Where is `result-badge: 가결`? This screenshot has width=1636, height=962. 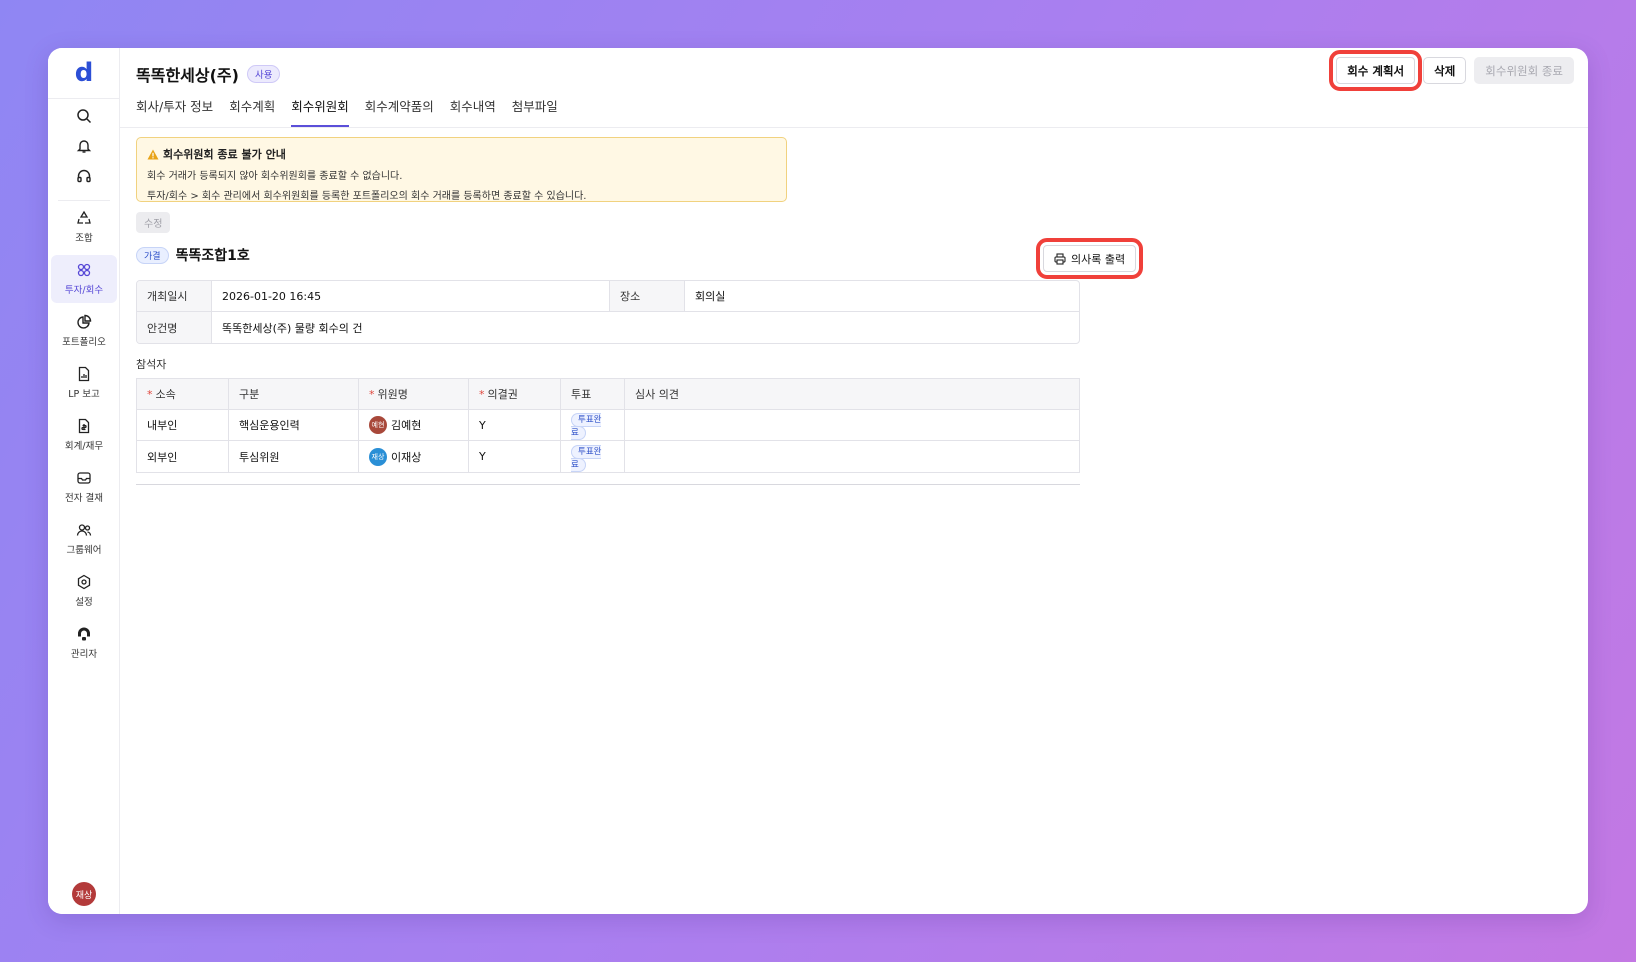 result-badge: 가결 is located at coordinates (152, 255).